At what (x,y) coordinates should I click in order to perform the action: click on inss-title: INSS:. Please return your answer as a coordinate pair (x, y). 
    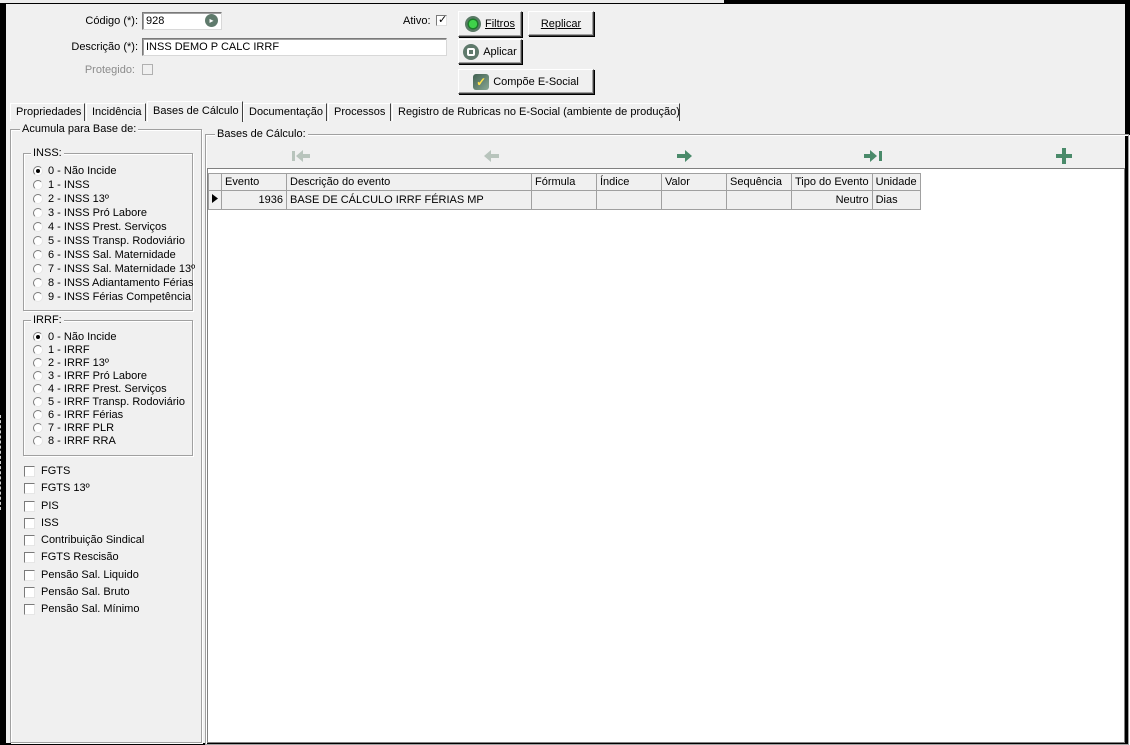
    Looking at the image, I should click on (47, 153).